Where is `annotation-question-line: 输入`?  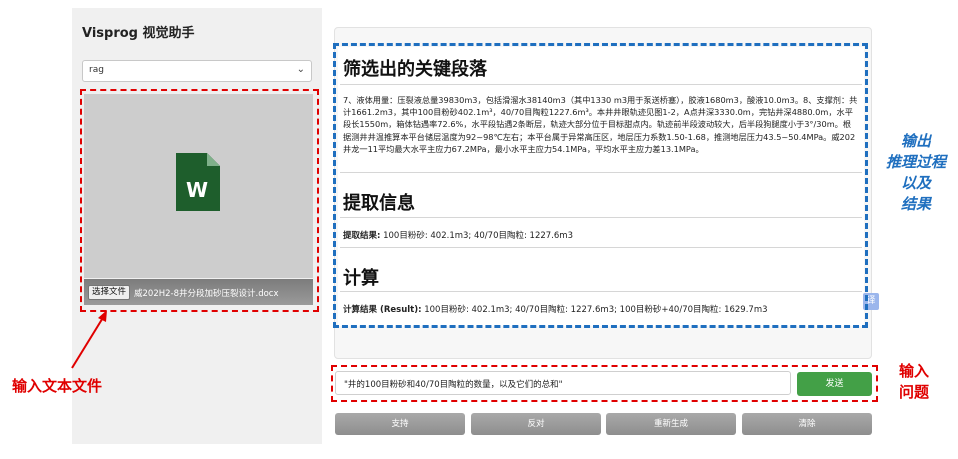 annotation-question-line: 输入 is located at coordinates (914, 371).